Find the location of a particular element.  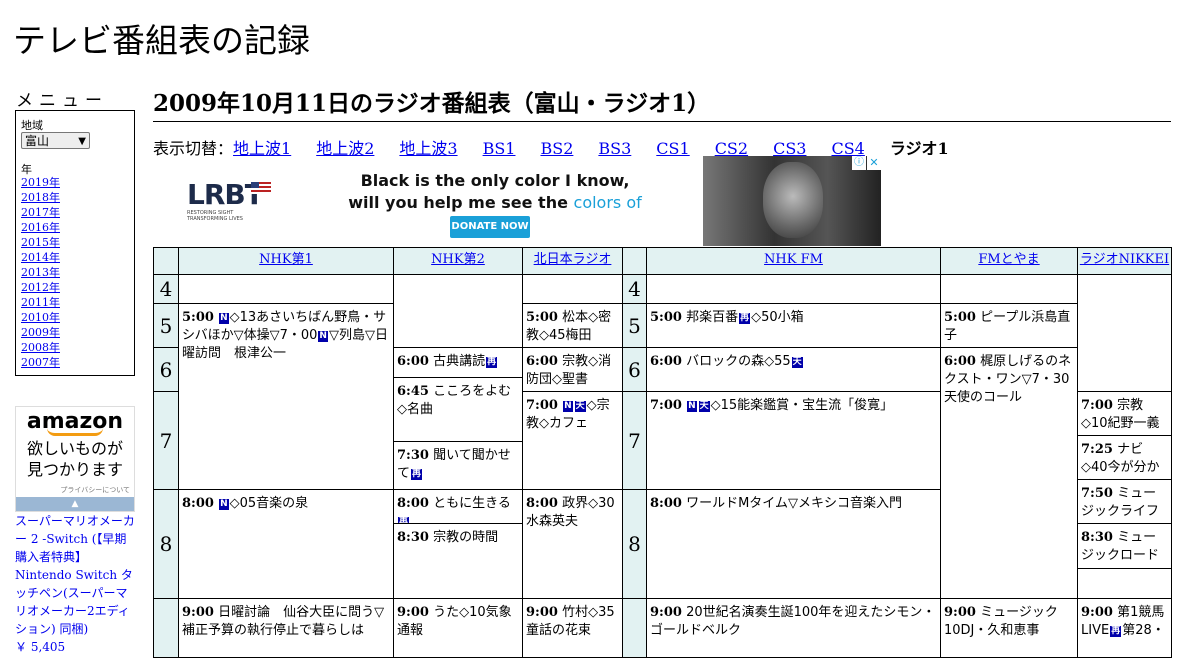

close-icon: ✕ is located at coordinates (874, 163).